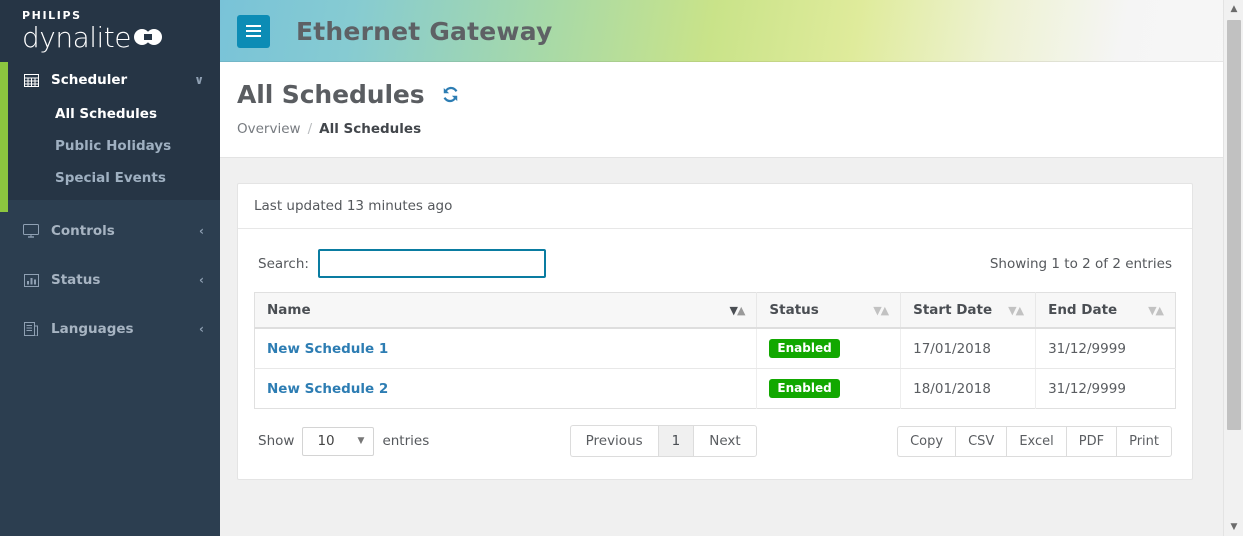 The width and height of the screenshot is (1243, 536). What do you see at coordinates (968, 348) in the screenshot?
I see `cell-start-date: 17/01/2018` at bounding box center [968, 348].